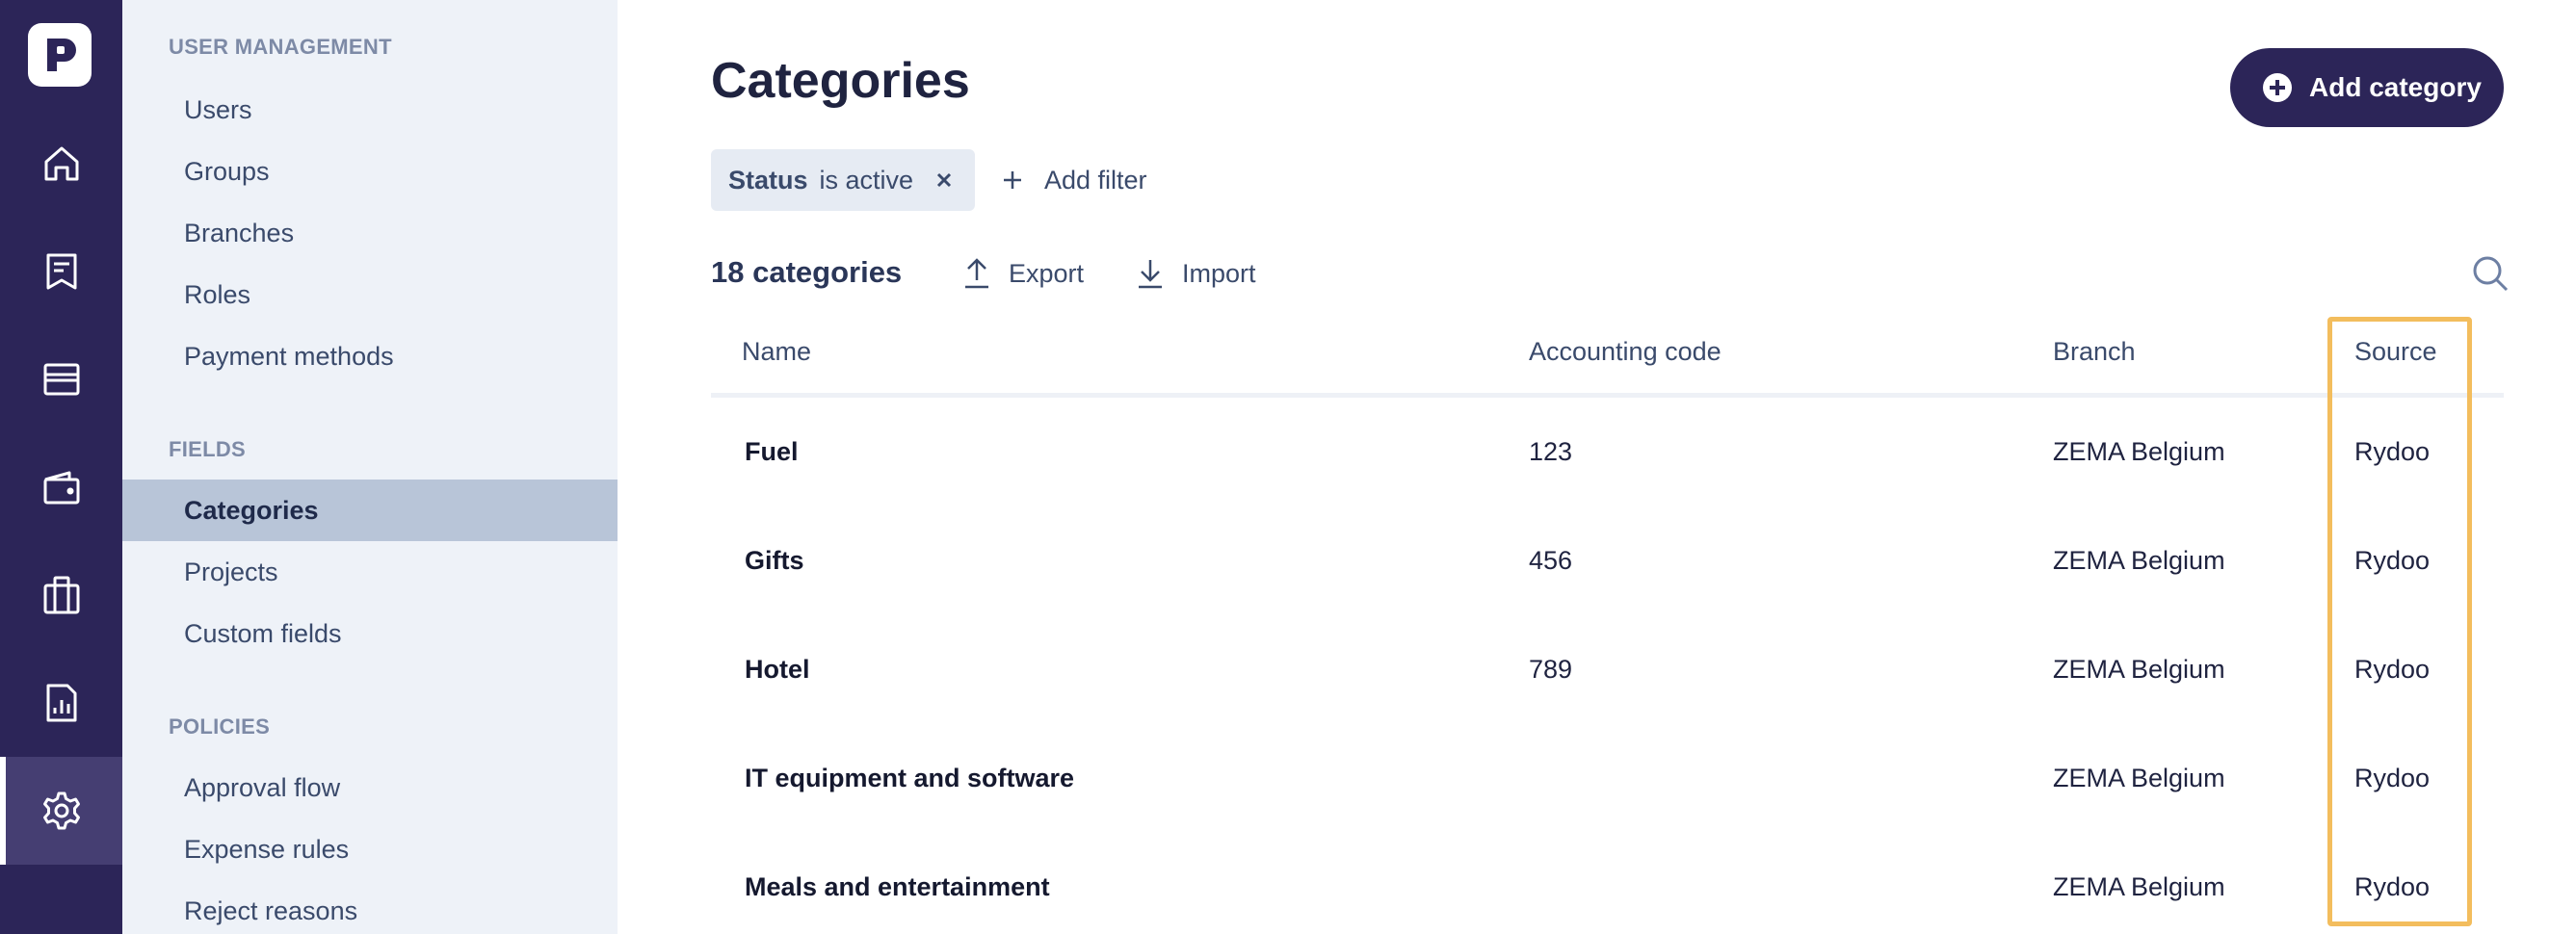 This screenshot has height=934, width=2576. Describe the element at coordinates (776, 352) in the screenshot. I see `column-header-name: Name` at that location.